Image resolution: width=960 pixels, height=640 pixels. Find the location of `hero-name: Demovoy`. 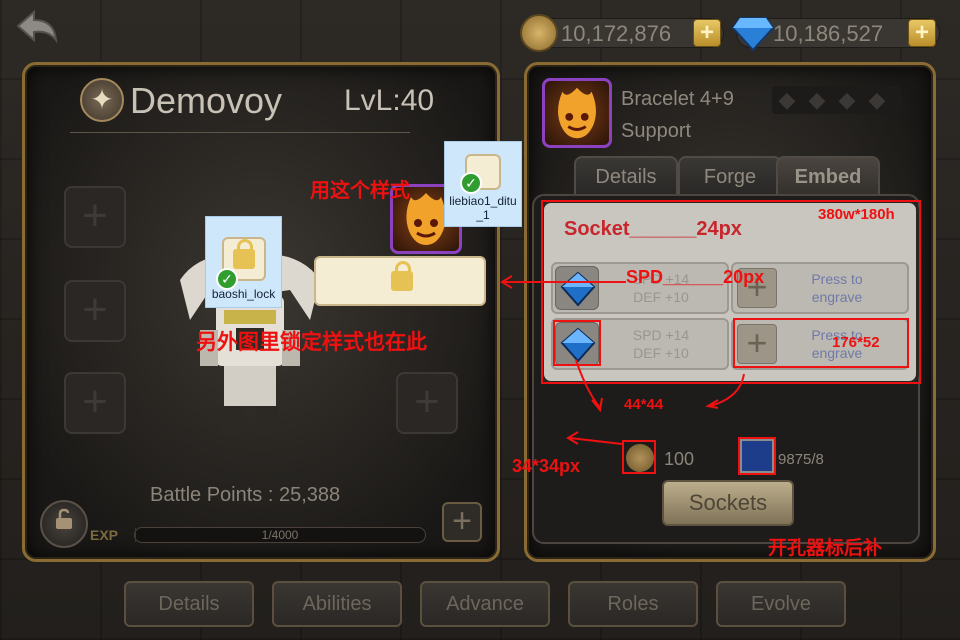

hero-name: Demovoy is located at coordinates (206, 100).